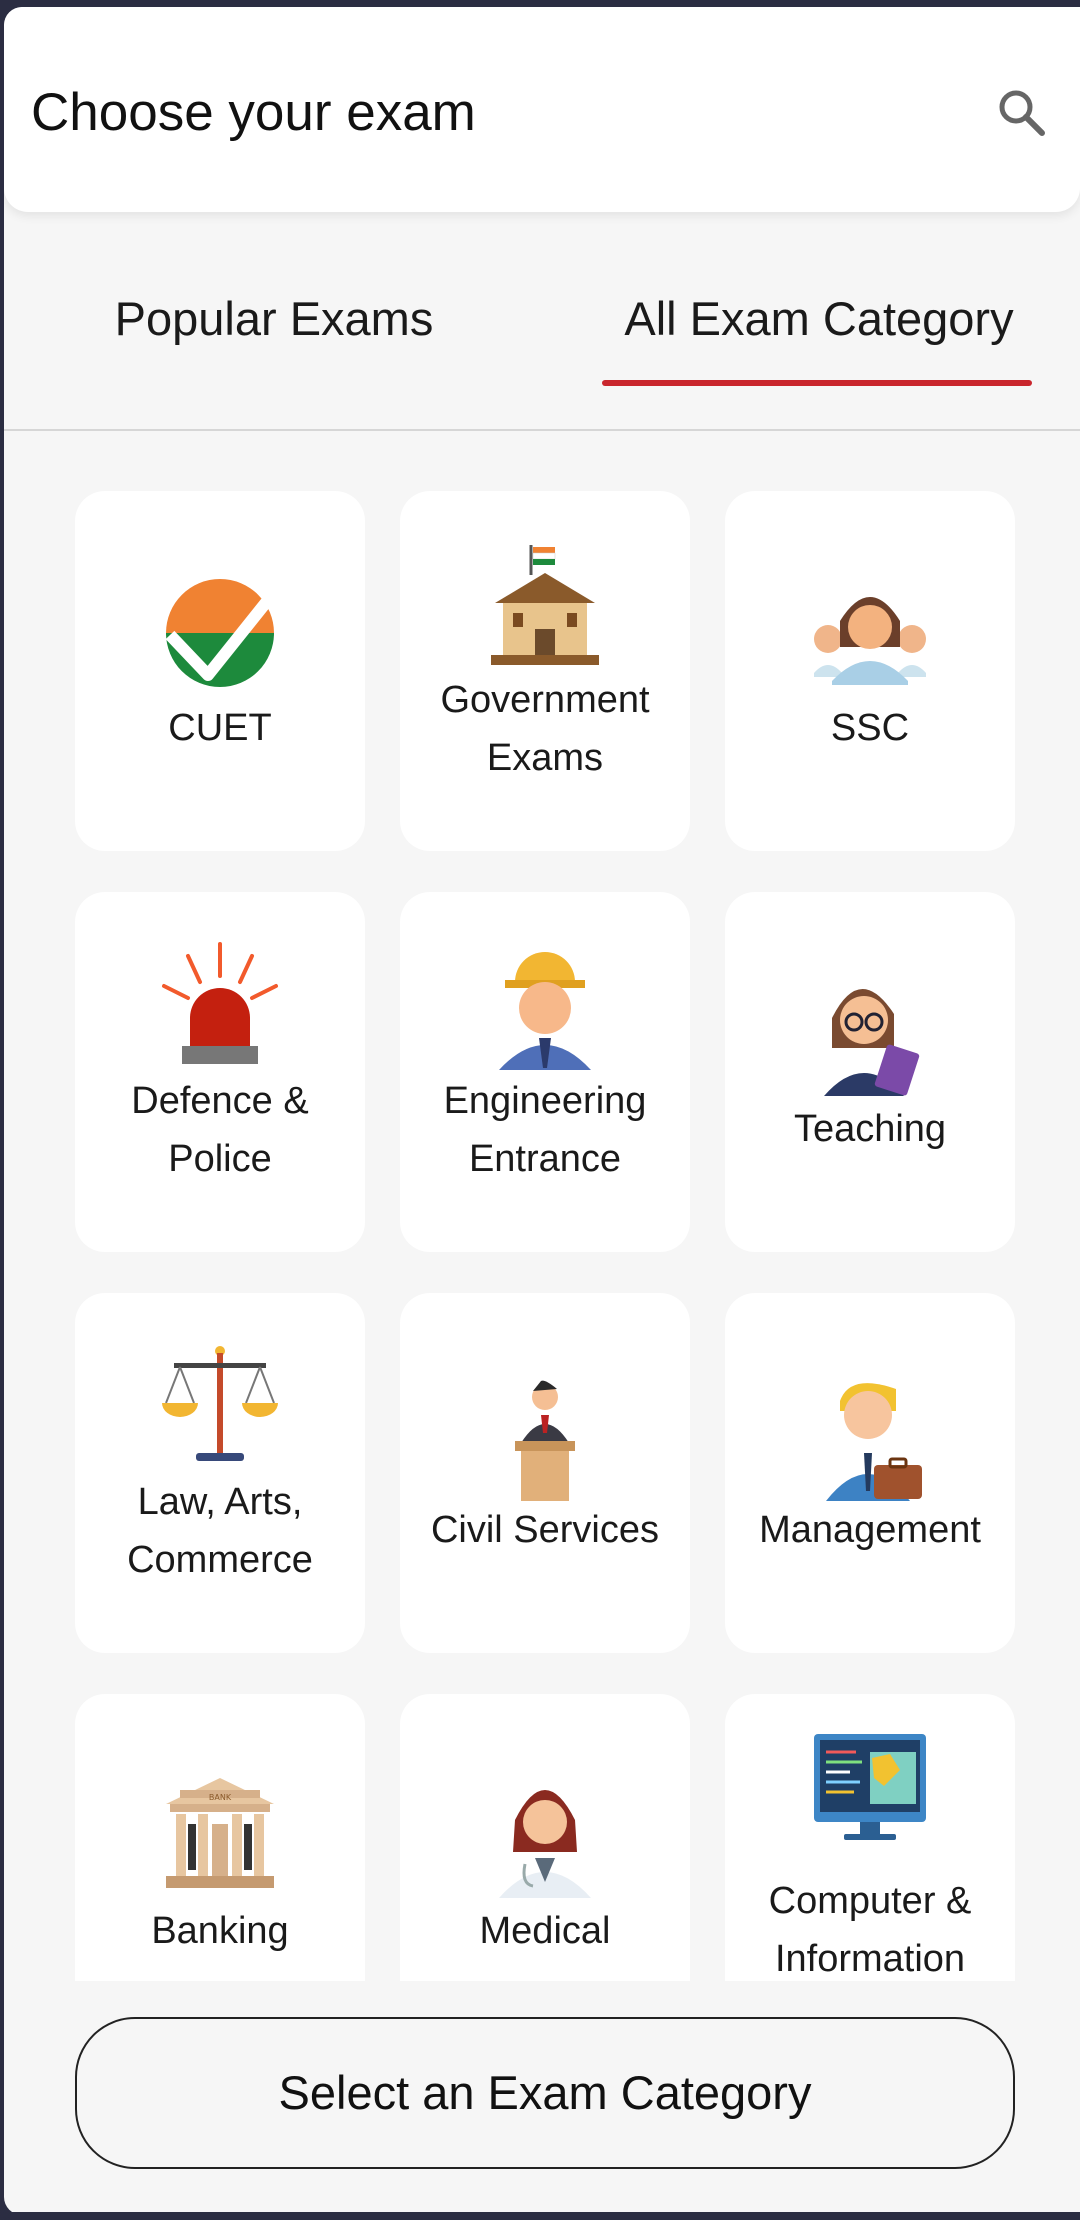 This screenshot has width=1080, height=2220. I want to click on category-card-management: Management, so click(870, 1473).